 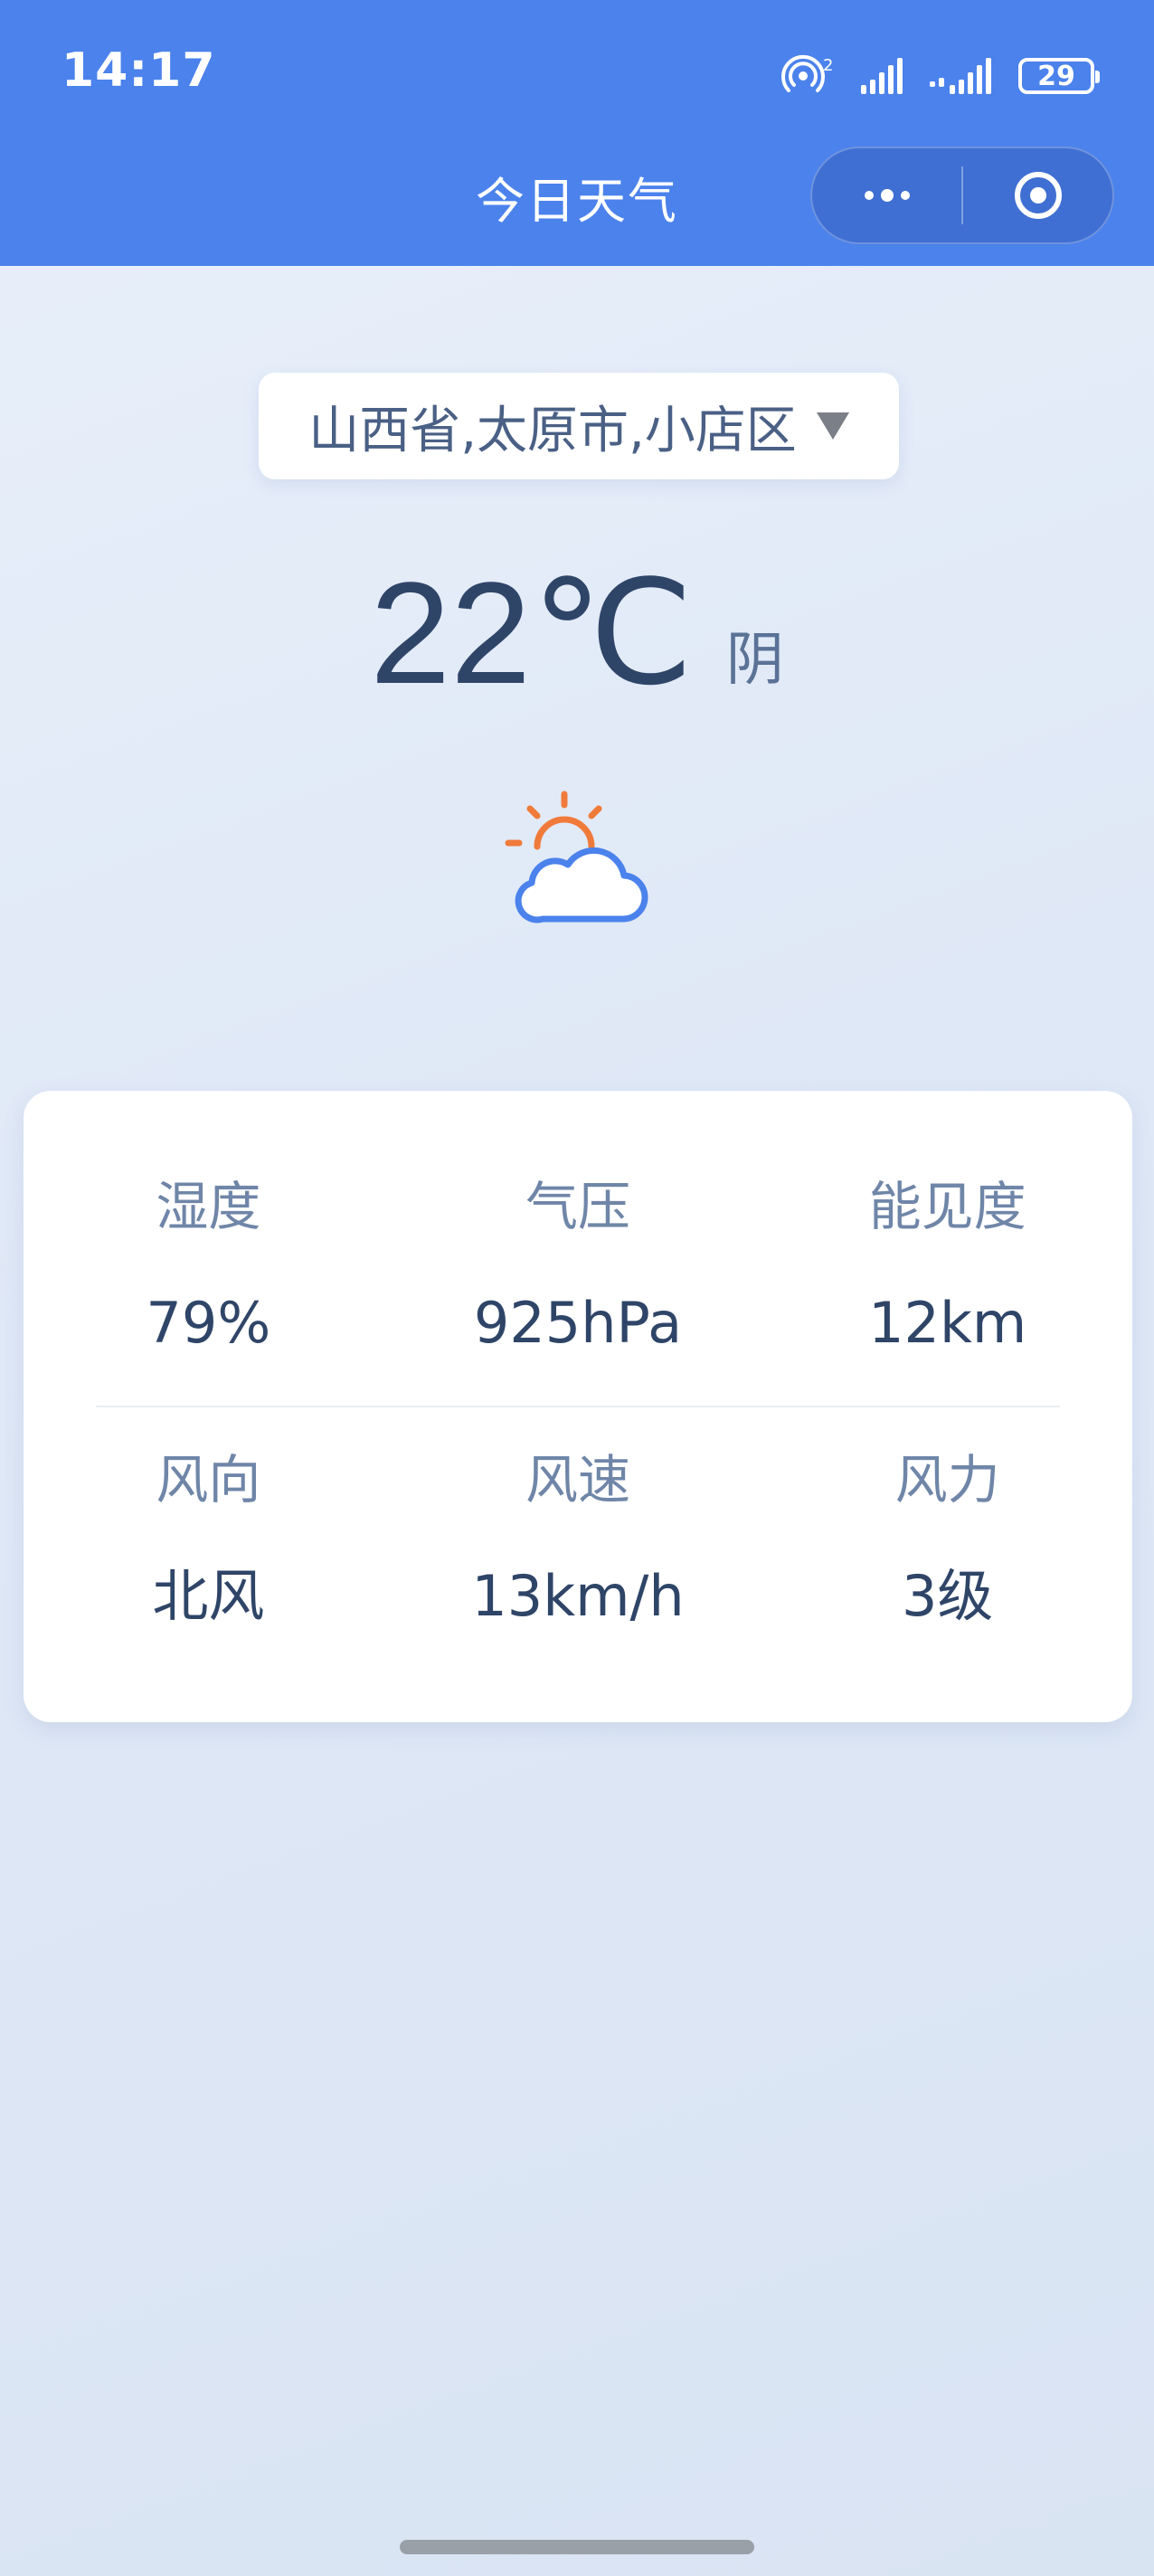 What do you see at coordinates (552, 431) in the screenshot?
I see `location-text: 山西省,太原市,小店区` at bounding box center [552, 431].